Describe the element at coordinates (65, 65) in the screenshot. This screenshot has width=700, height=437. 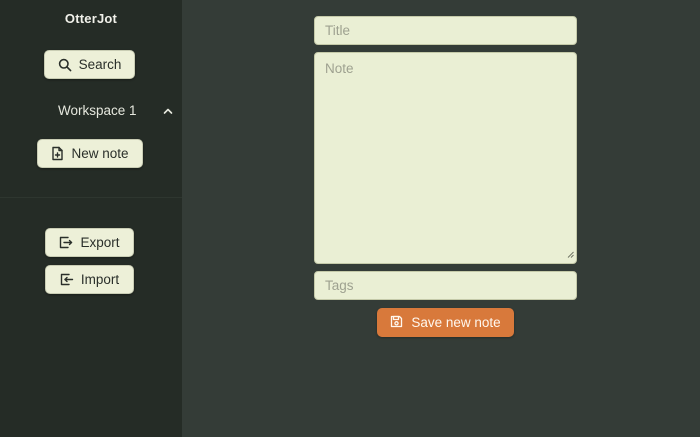
I see `search-icon` at that location.